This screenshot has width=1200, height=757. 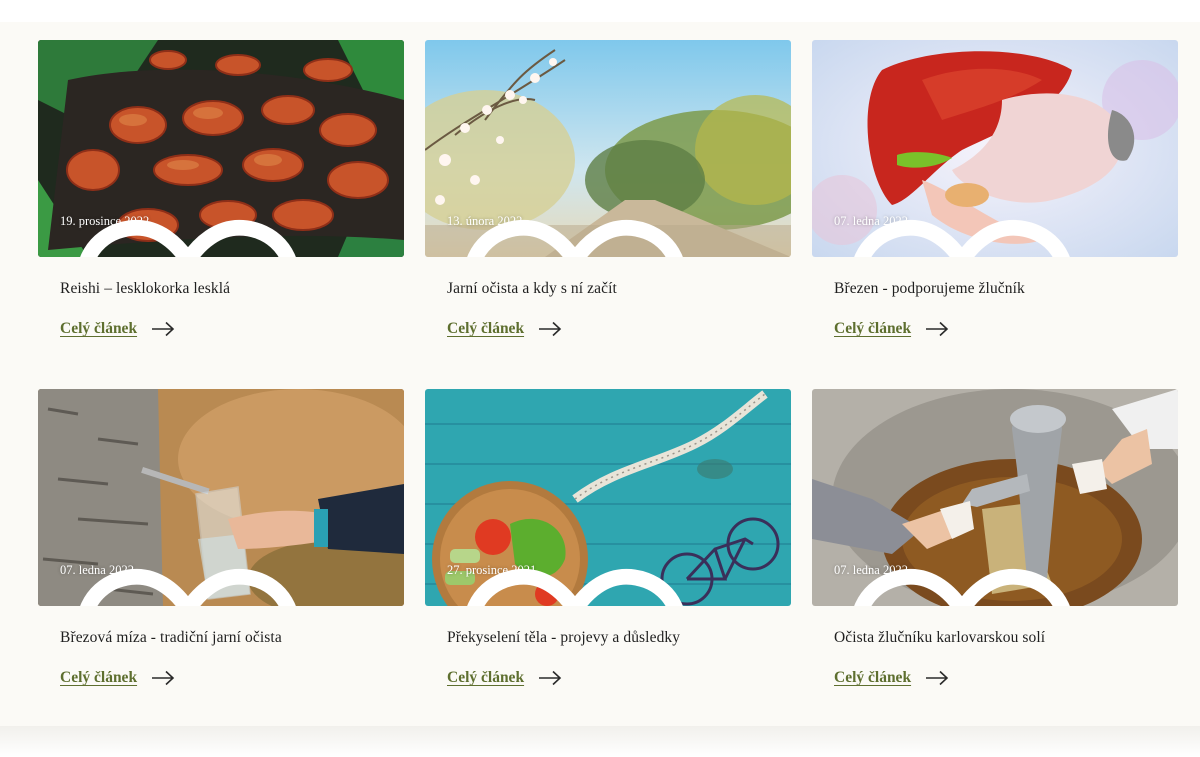 What do you see at coordinates (563, 638) in the screenshot?
I see `article-title: Překyselení těla - projevy a důsledky` at bounding box center [563, 638].